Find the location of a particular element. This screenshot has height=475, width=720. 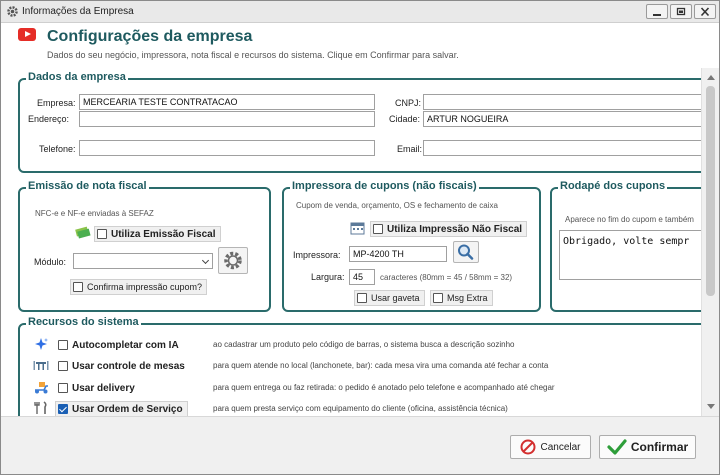

maximize-button is located at coordinates (681, 11).